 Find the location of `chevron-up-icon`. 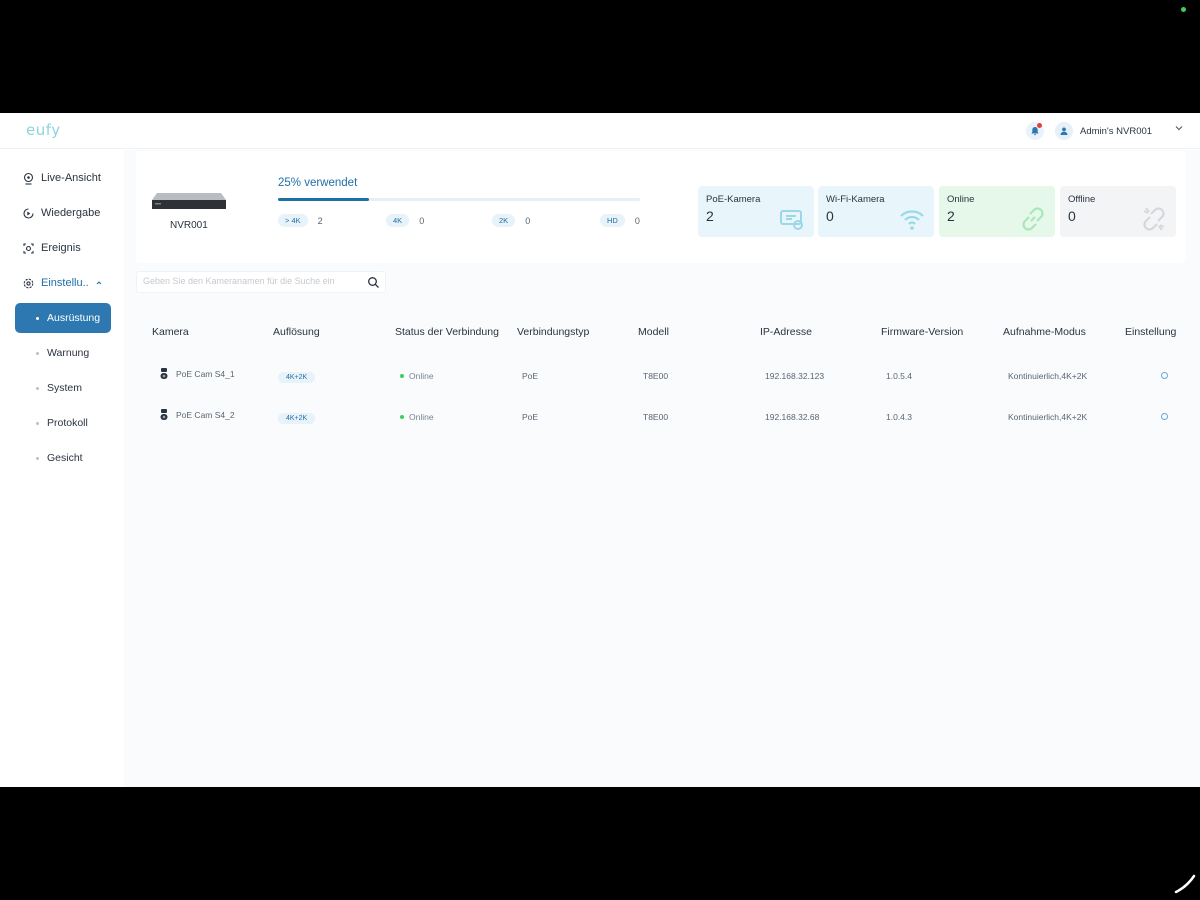

chevron-up-icon is located at coordinates (99, 283).